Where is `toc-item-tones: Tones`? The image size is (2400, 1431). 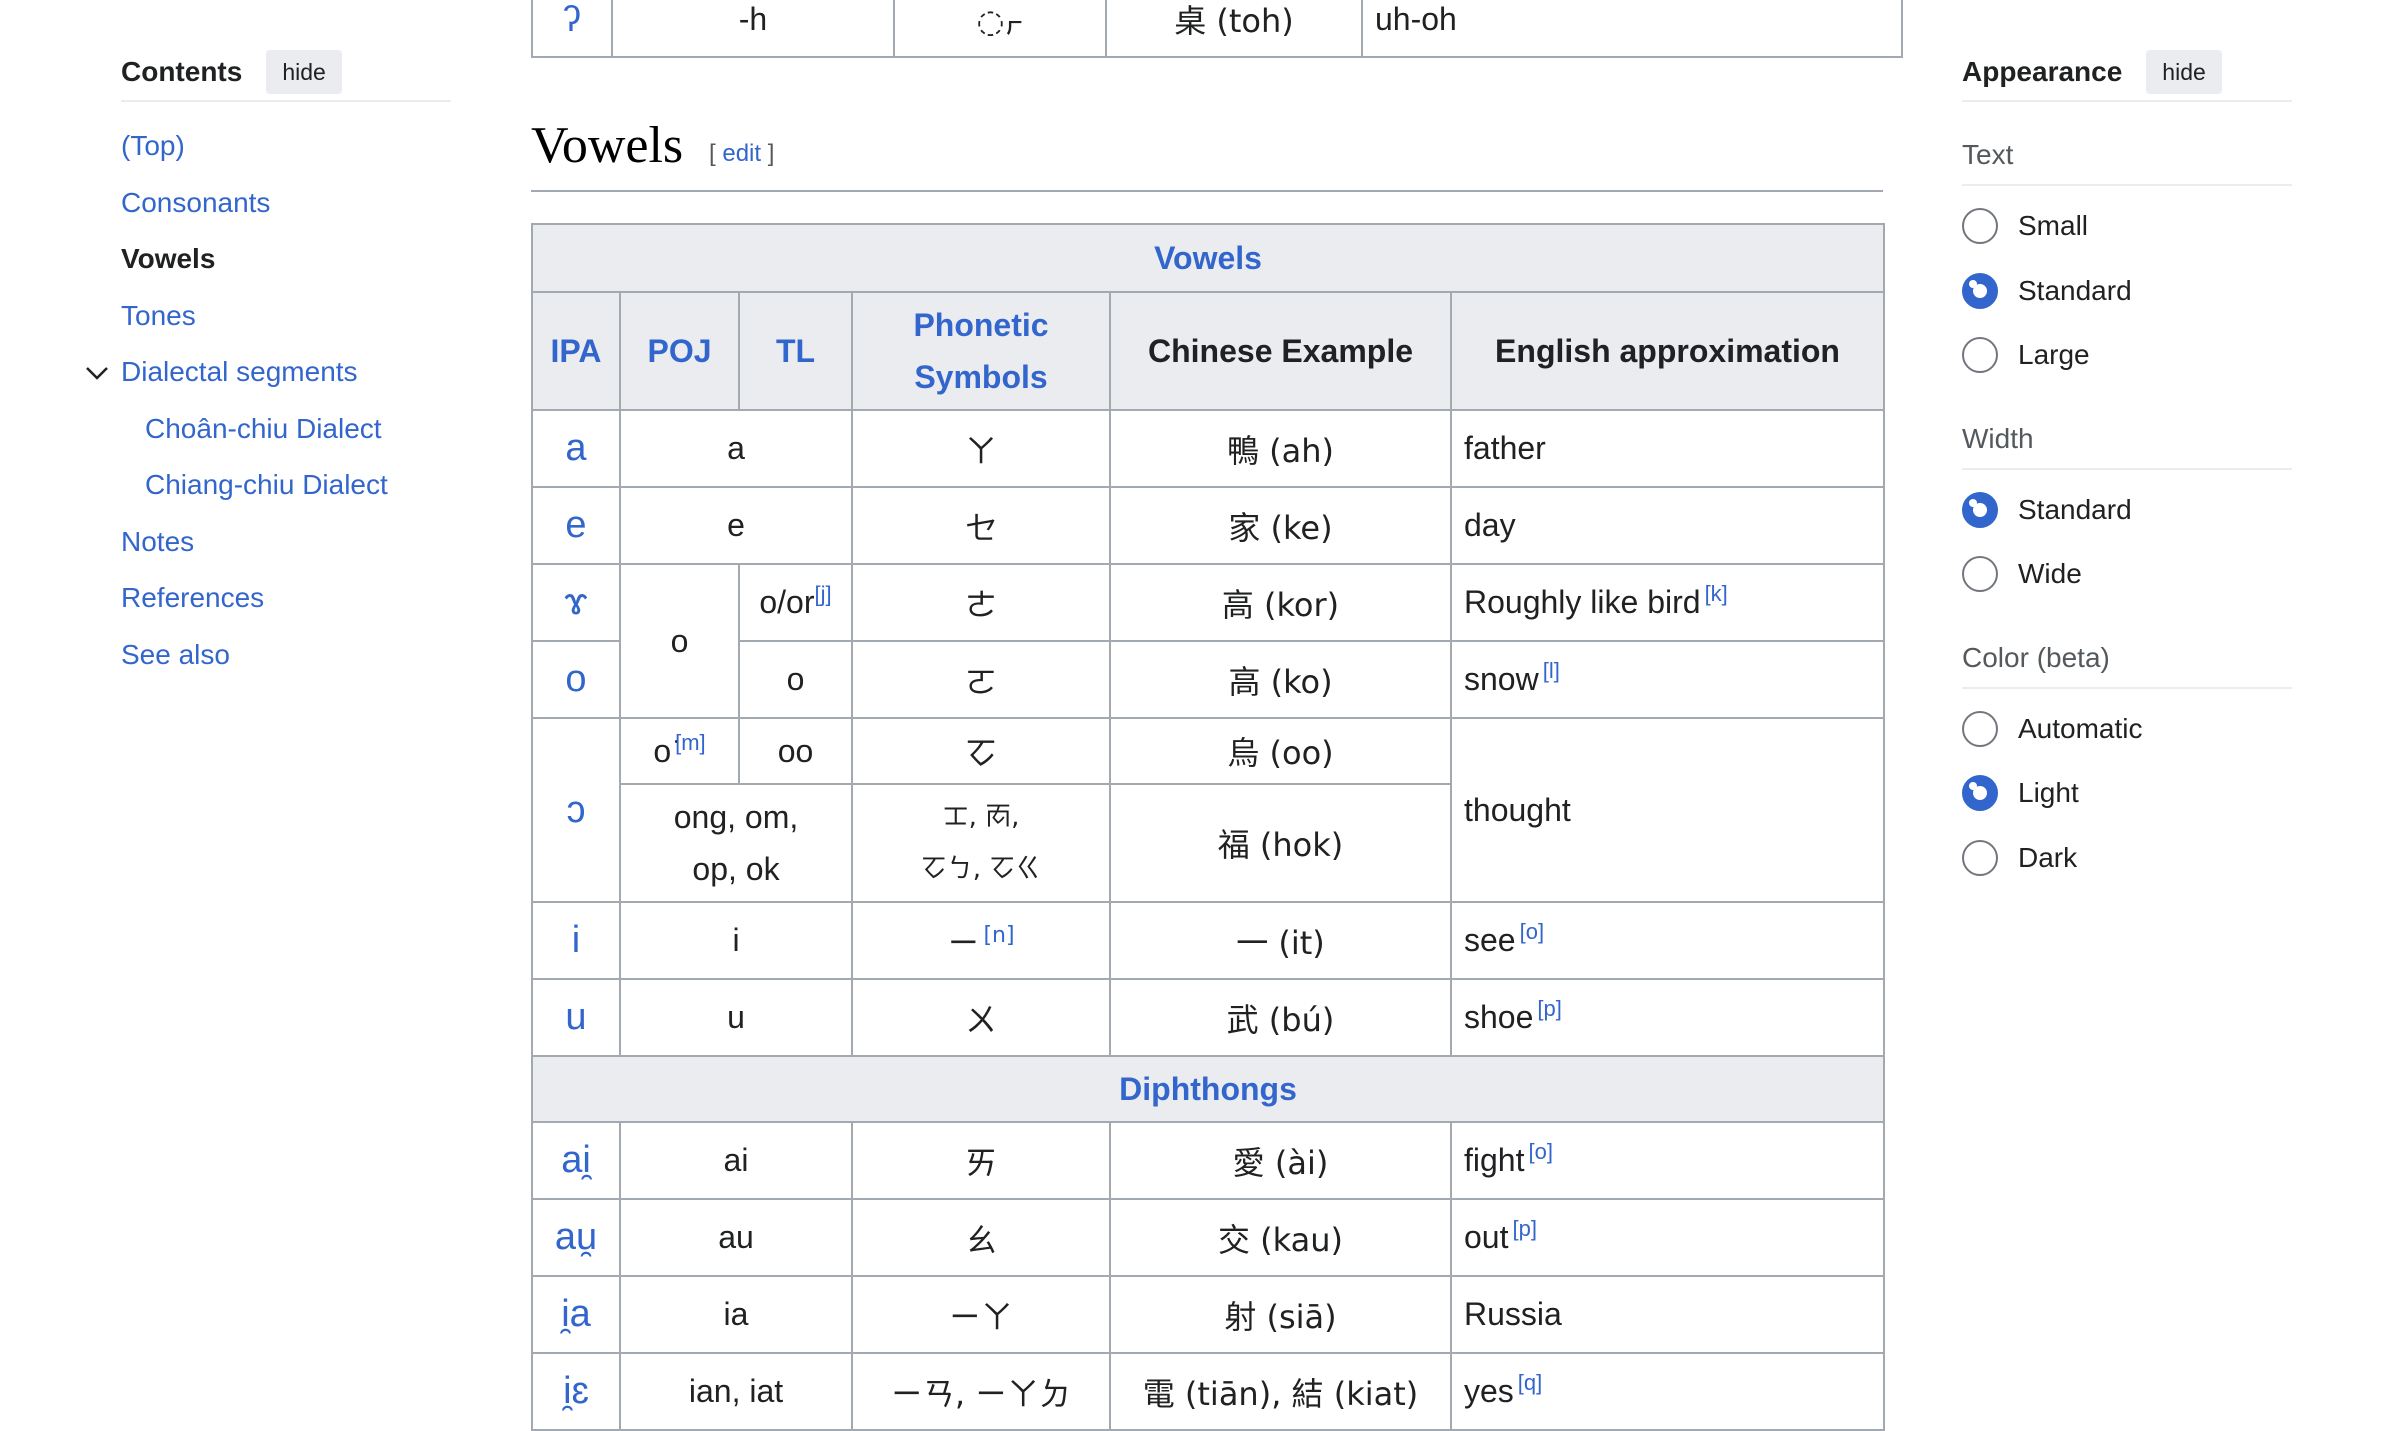 toc-item-tones: Tones is located at coordinates (286, 316).